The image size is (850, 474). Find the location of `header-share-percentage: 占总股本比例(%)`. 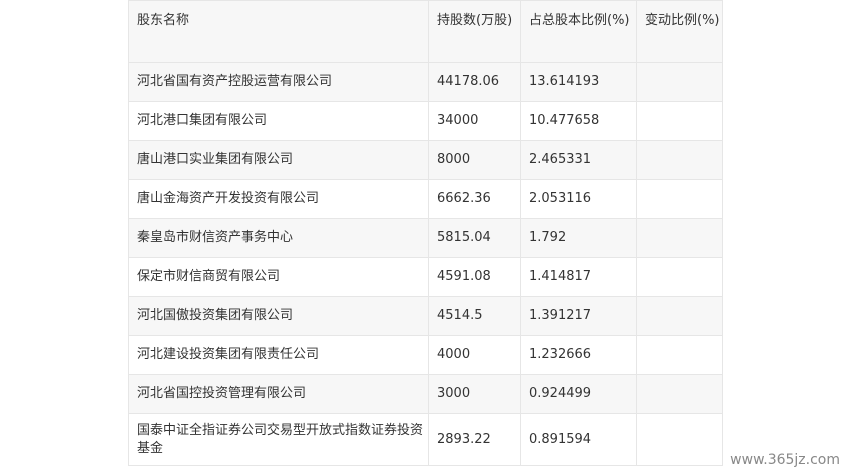

header-share-percentage: 占总股本比例(%) is located at coordinates (578, 31).